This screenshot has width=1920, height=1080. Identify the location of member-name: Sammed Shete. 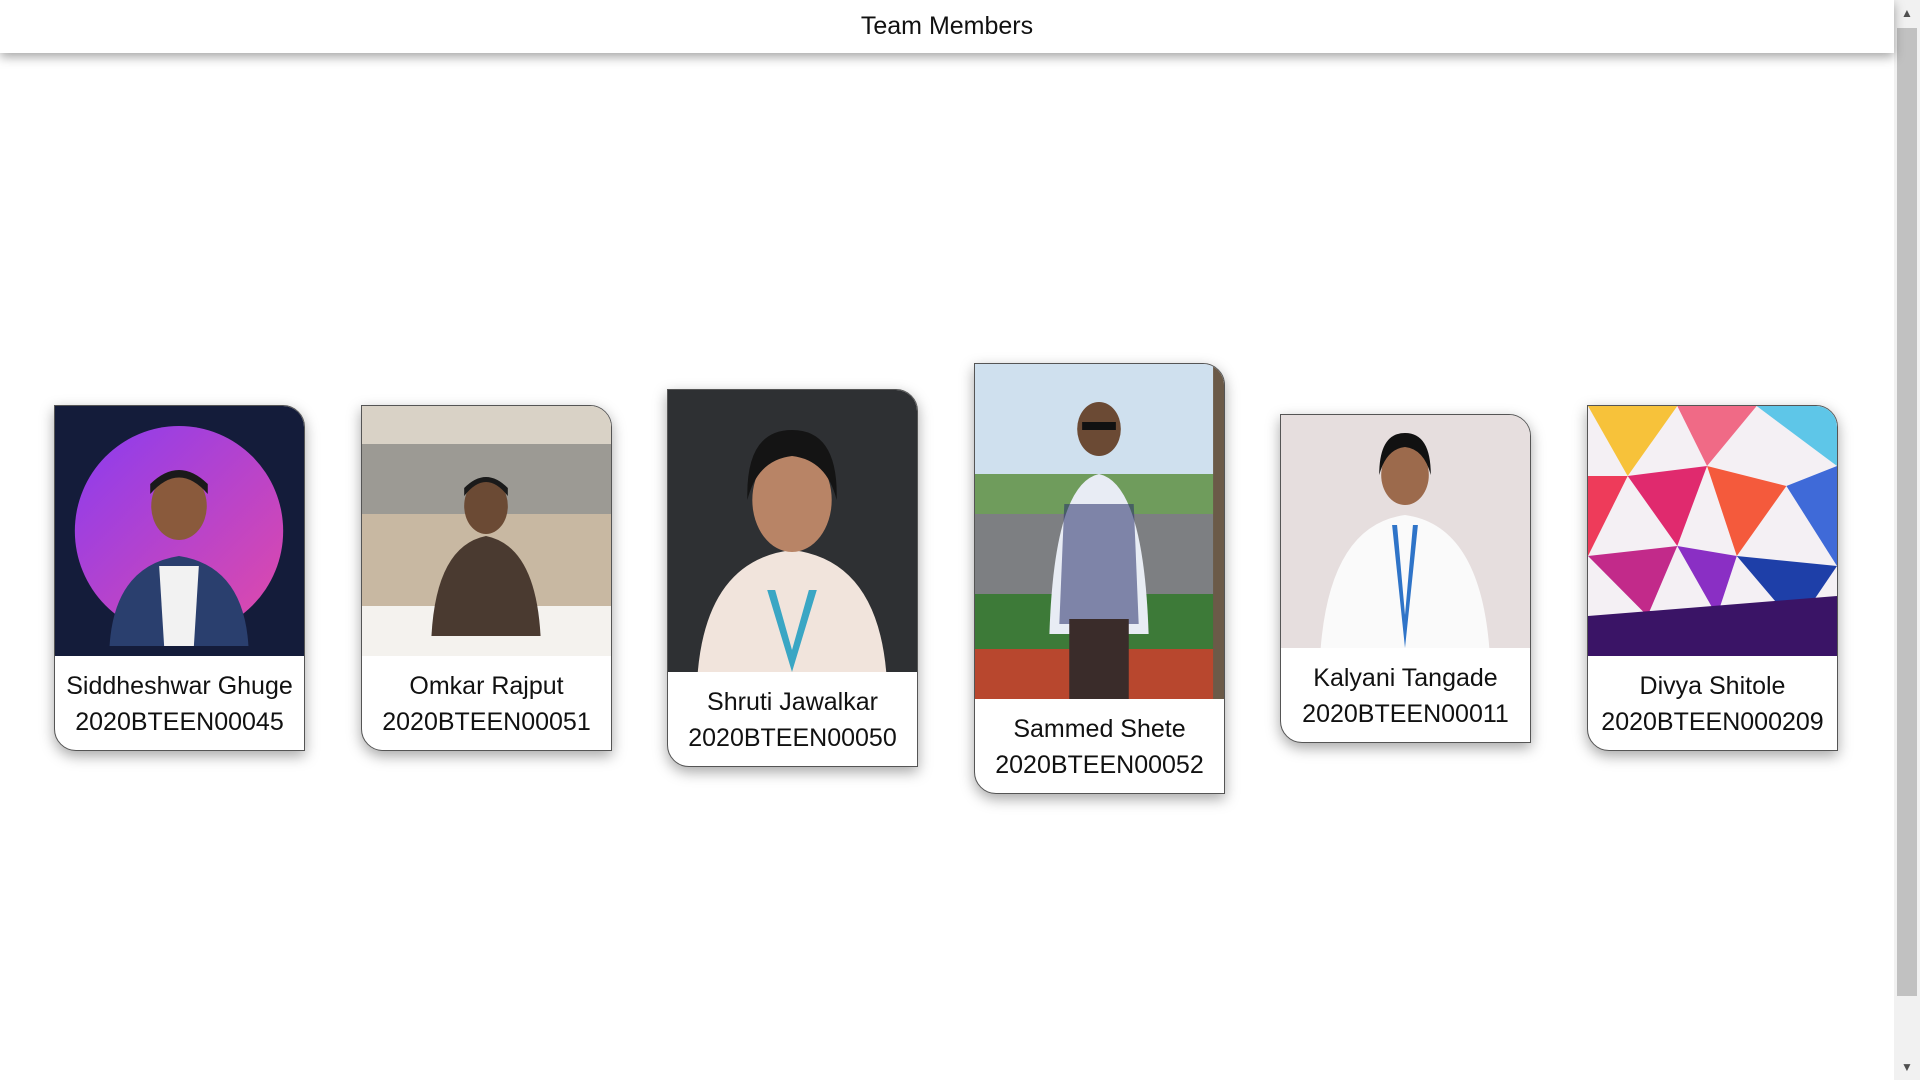
(1099, 729).